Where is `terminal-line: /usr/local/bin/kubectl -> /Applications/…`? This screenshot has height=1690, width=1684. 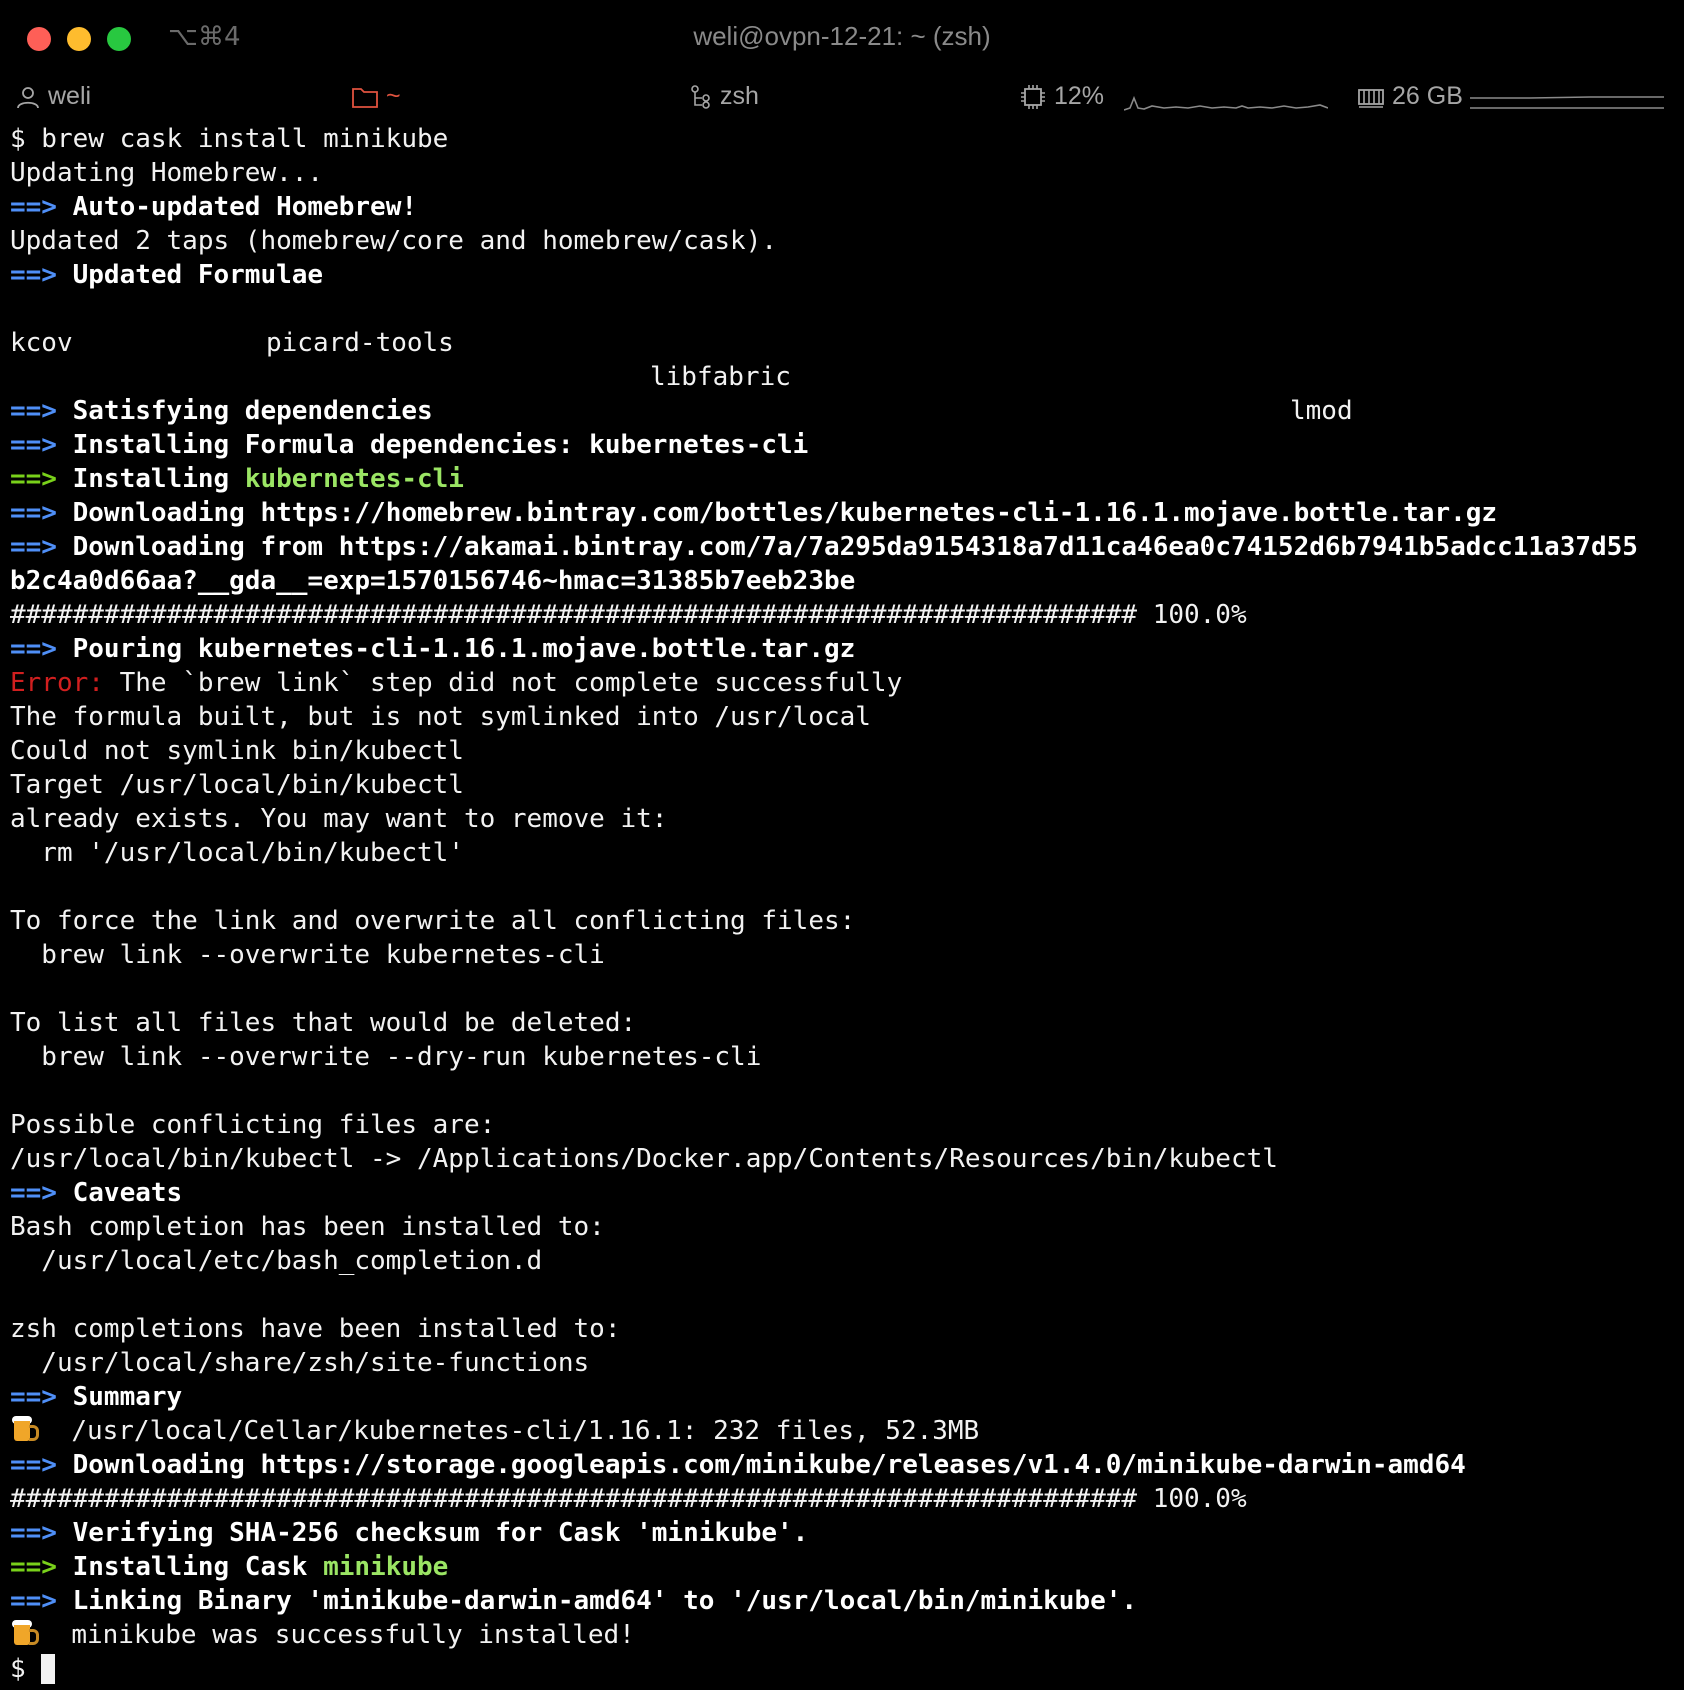
terminal-line: /usr/local/bin/kubectl -> /Applications/… is located at coordinates (644, 1159).